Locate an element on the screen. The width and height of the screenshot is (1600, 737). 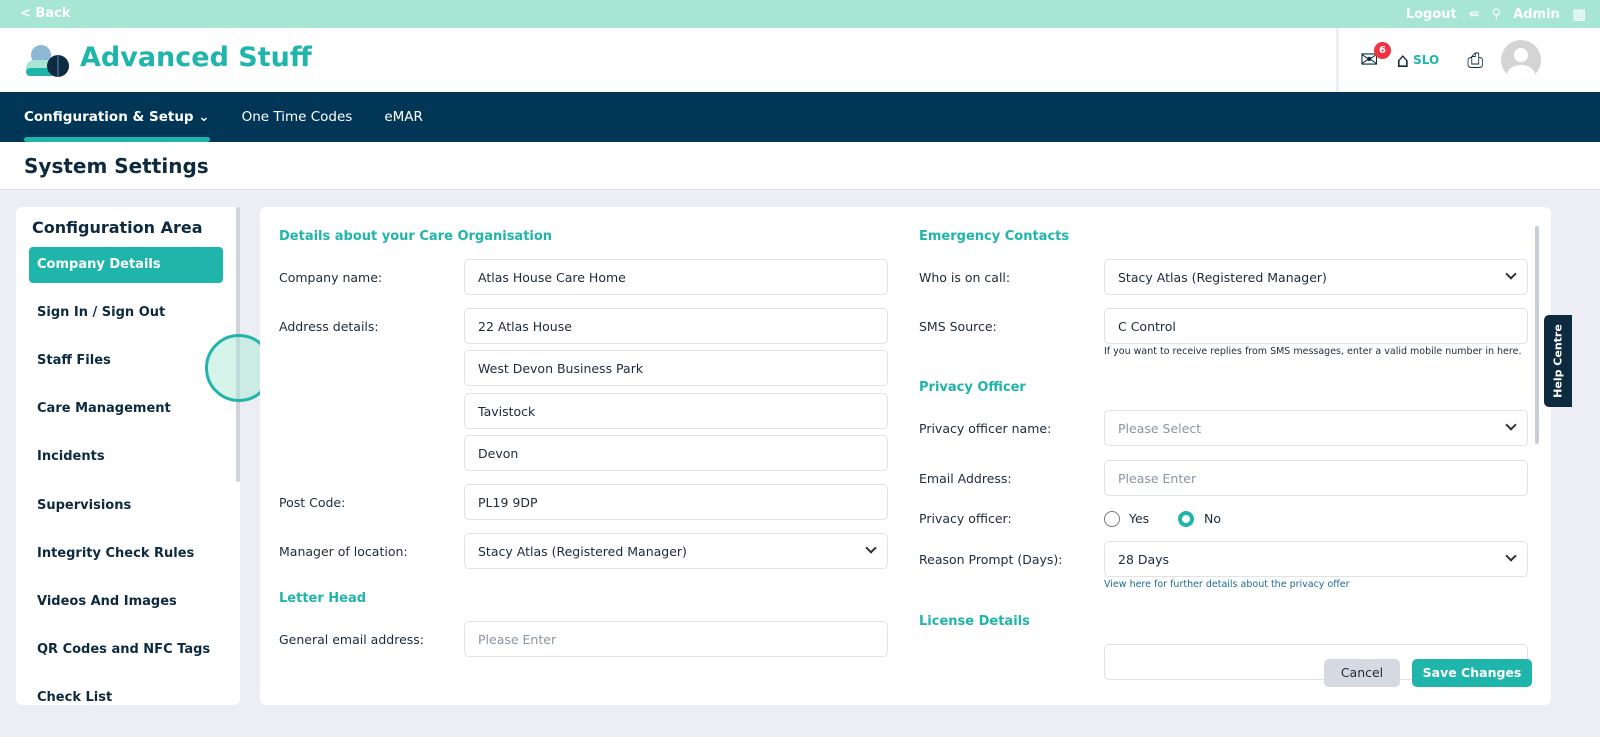
sms-label: SMS Source: is located at coordinates (958, 326).